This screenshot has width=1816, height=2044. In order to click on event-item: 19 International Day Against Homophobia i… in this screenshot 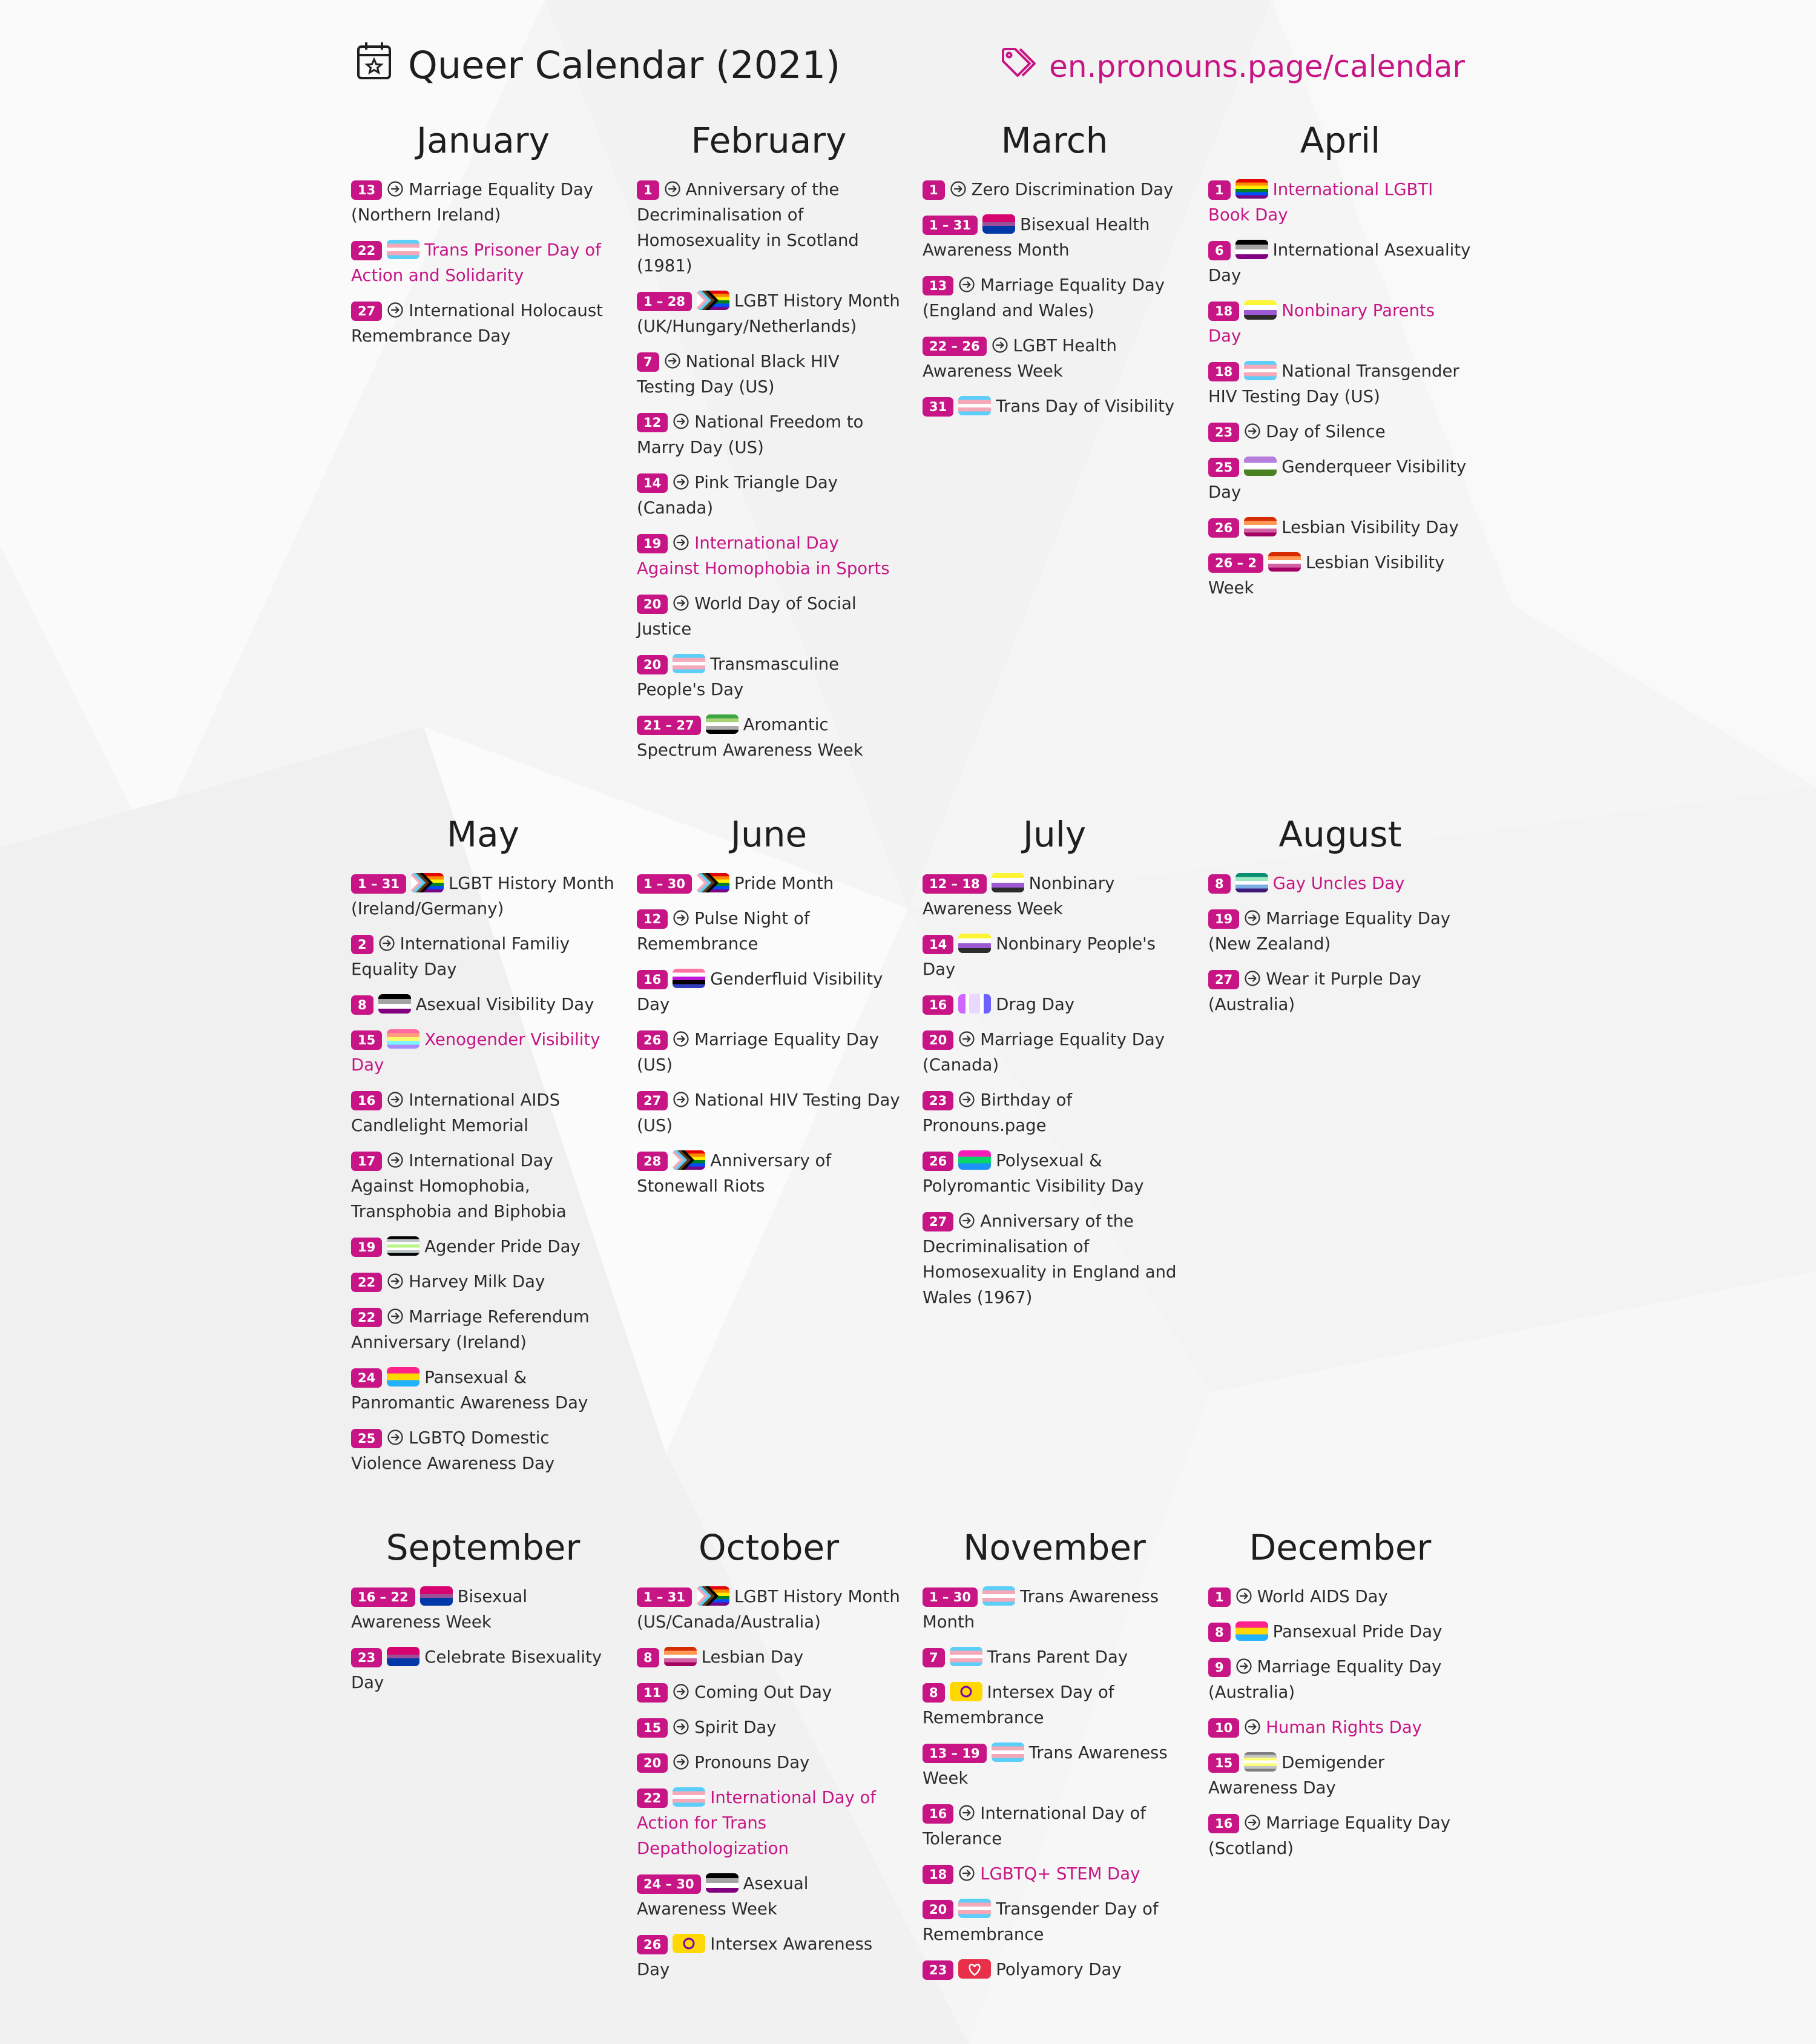, I will do `click(769, 555)`.